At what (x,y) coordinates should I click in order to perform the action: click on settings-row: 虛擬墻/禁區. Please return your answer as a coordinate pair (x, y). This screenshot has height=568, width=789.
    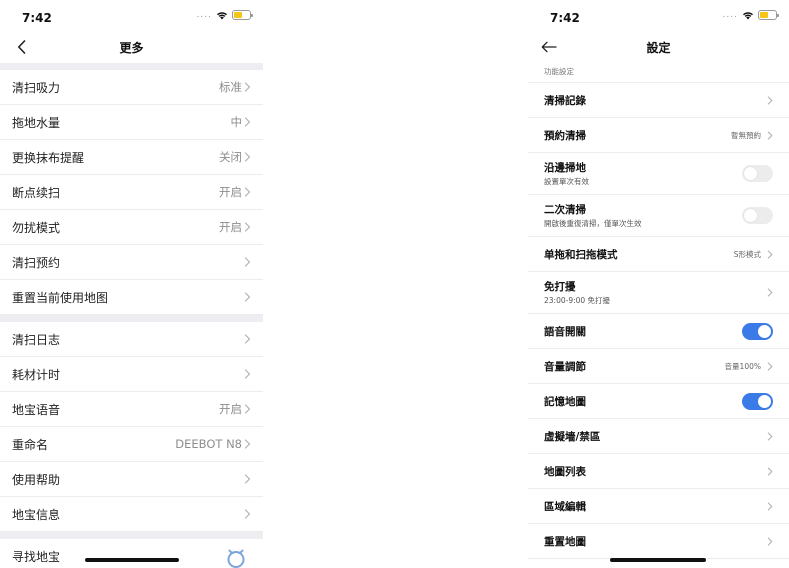
    Looking at the image, I should click on (658, 436).